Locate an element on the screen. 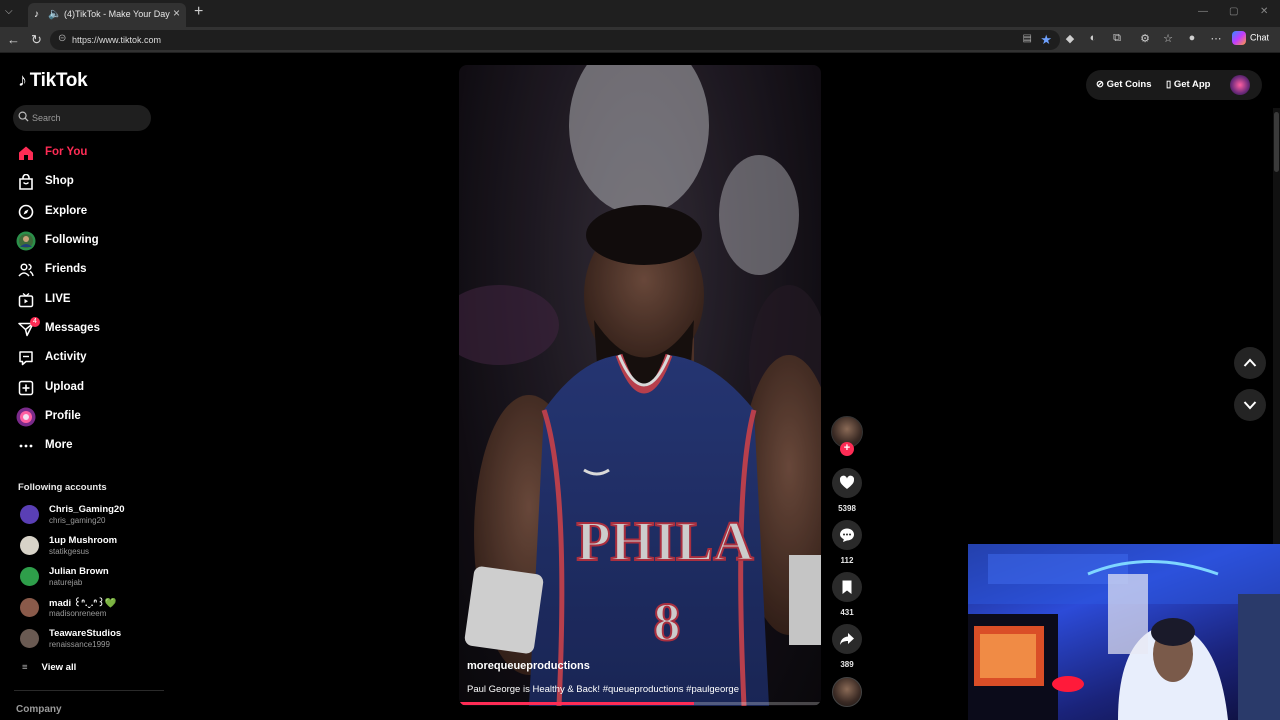  share-icon is located at coordinates (847, 639).